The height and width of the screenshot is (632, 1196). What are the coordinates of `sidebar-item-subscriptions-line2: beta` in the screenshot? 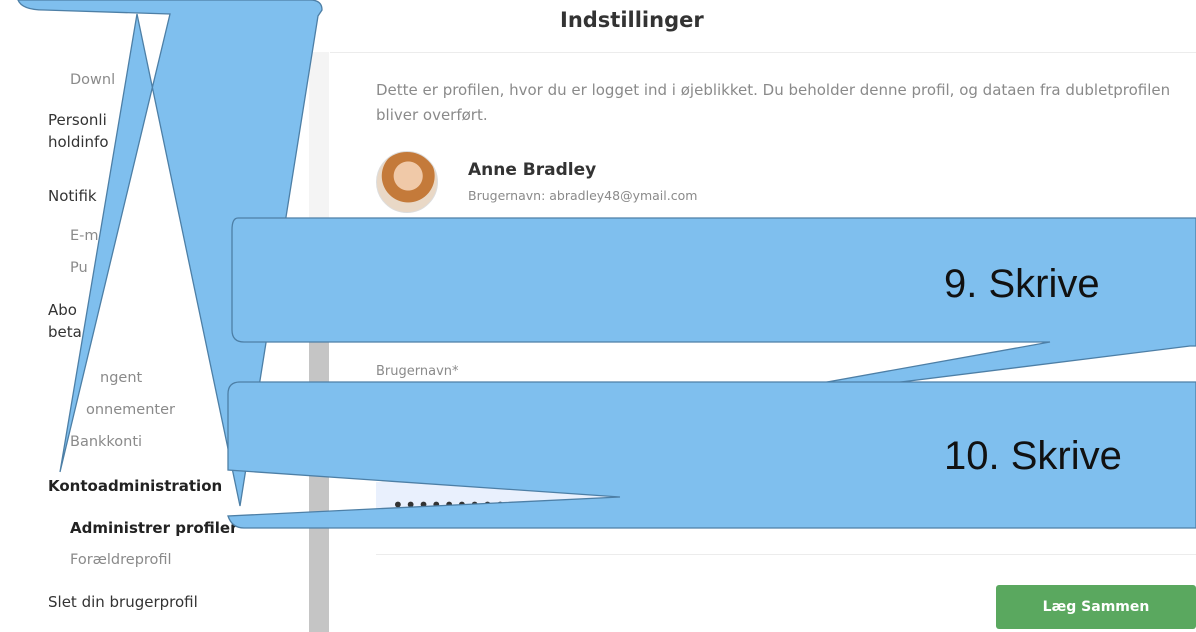 It's located at (65, 332).